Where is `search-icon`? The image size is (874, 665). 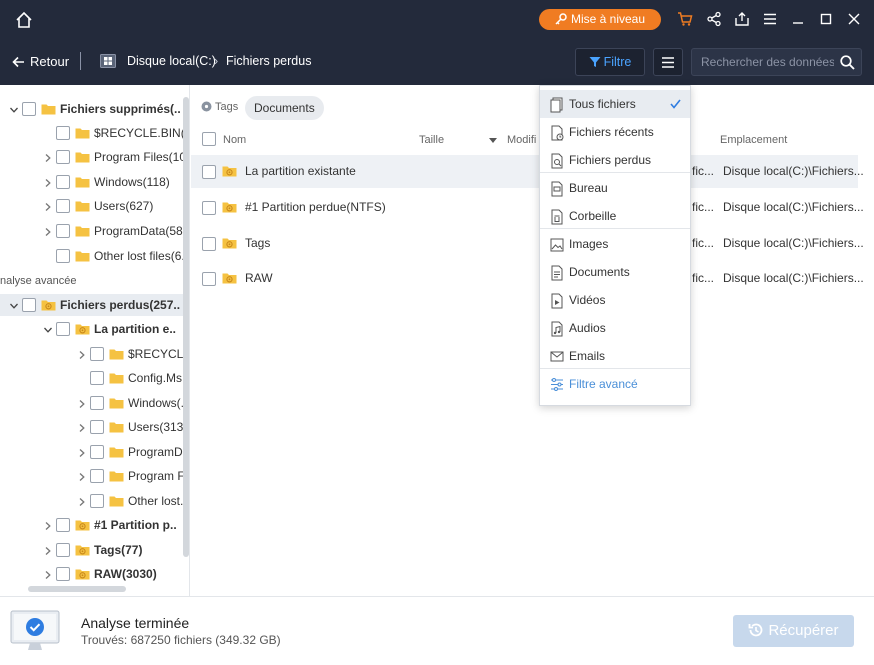
search-icon is located at coordinates (847, 62).